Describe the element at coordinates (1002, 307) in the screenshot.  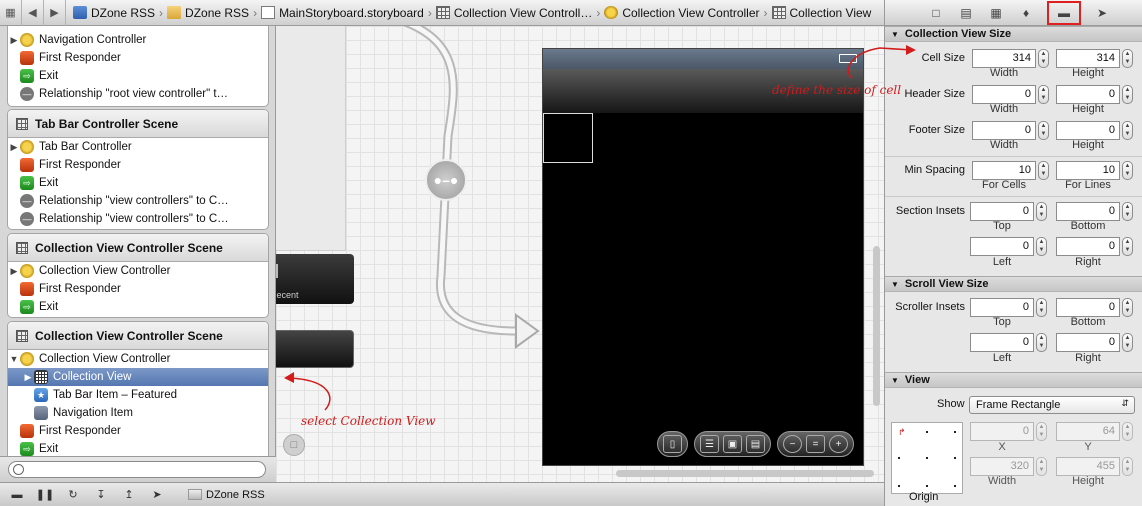
I see `scroller-inset-top-field: 0` at that location.